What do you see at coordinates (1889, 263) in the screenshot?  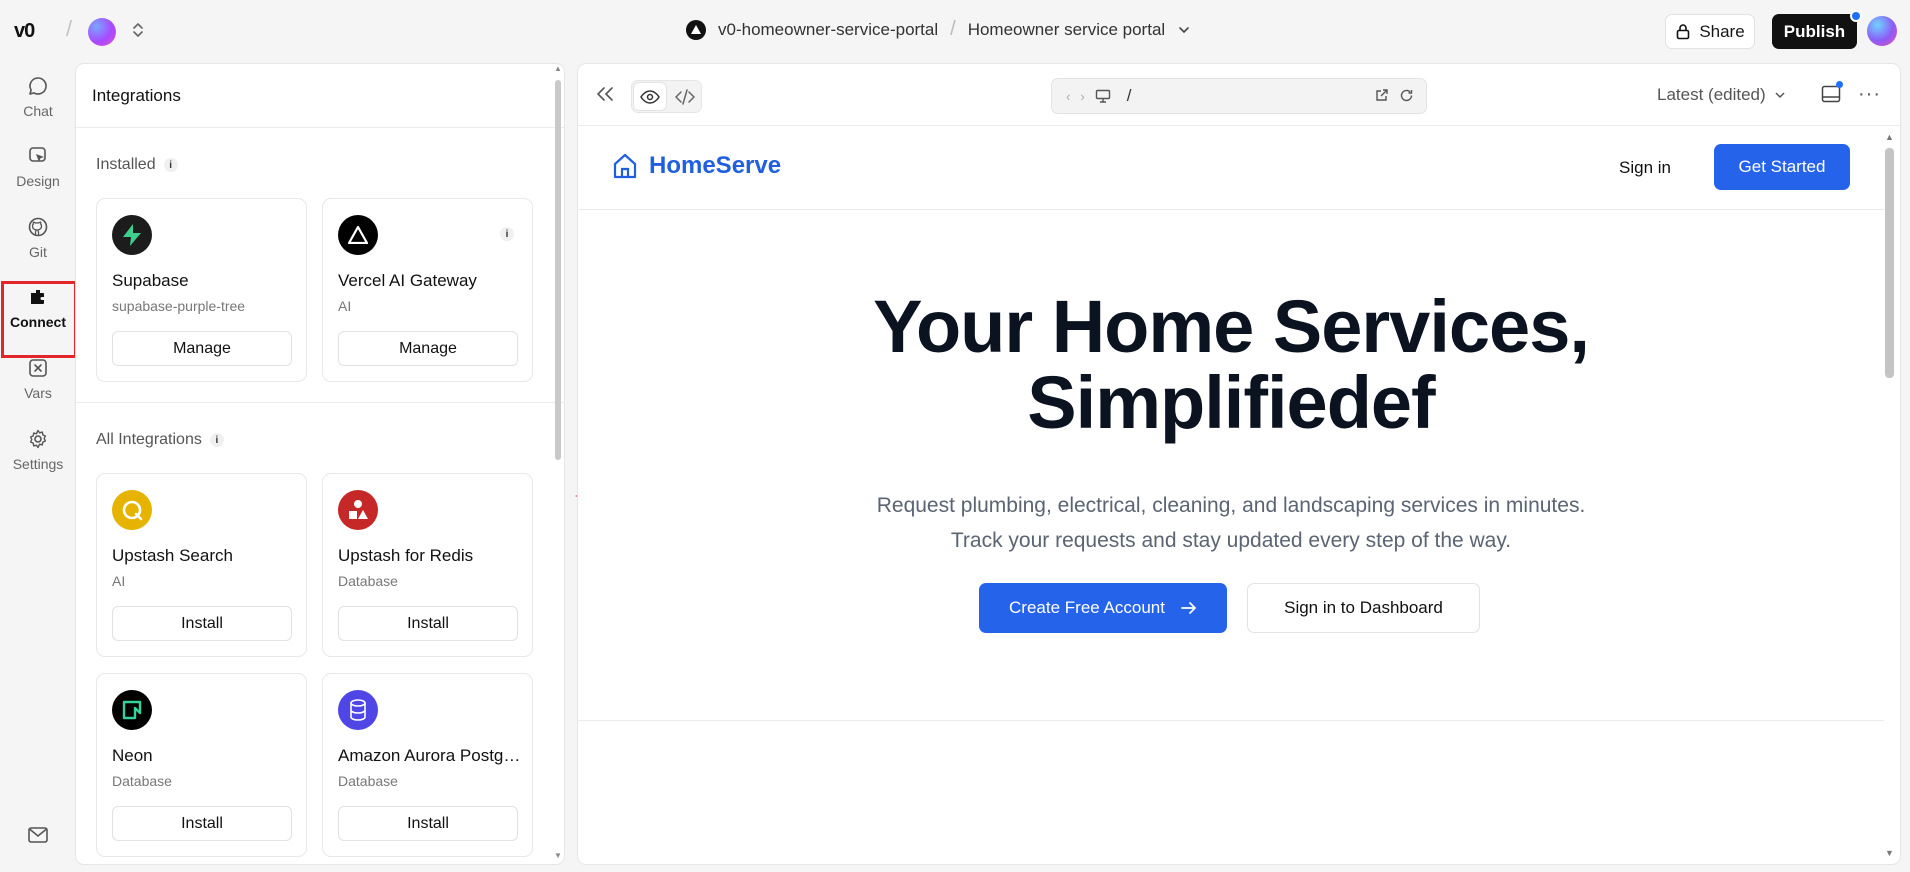 I see `preview-scrollbar` at bounding box center [1889, 263].